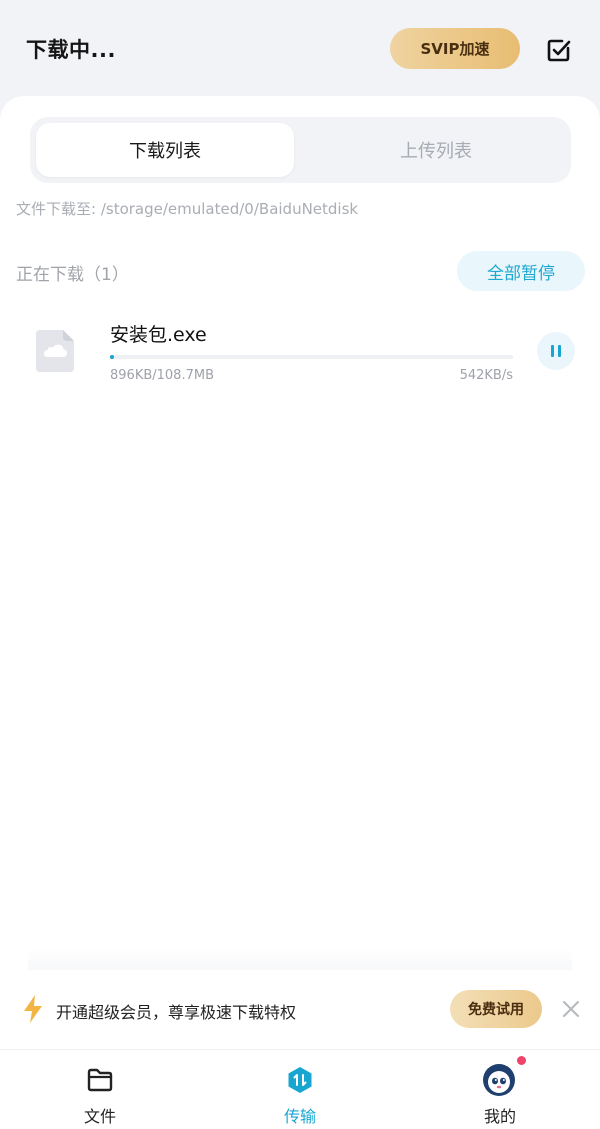  I want to click on file-icon, so click(55, 351).